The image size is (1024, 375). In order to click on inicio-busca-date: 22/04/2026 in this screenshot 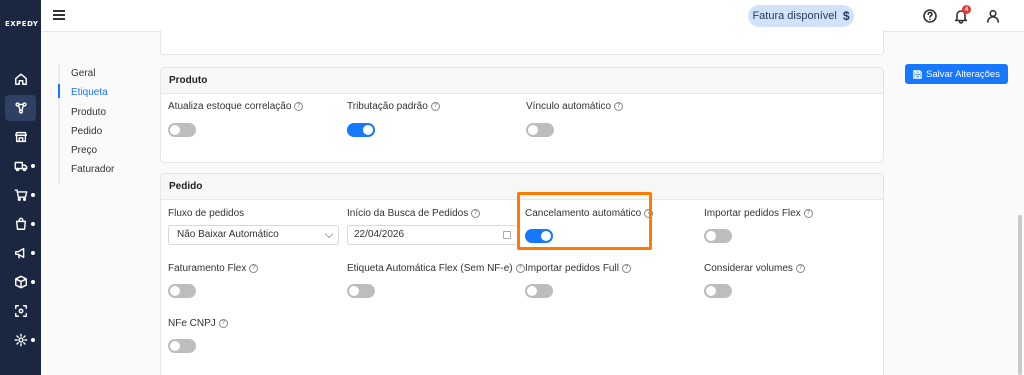, I will do `click(432, 235)`.